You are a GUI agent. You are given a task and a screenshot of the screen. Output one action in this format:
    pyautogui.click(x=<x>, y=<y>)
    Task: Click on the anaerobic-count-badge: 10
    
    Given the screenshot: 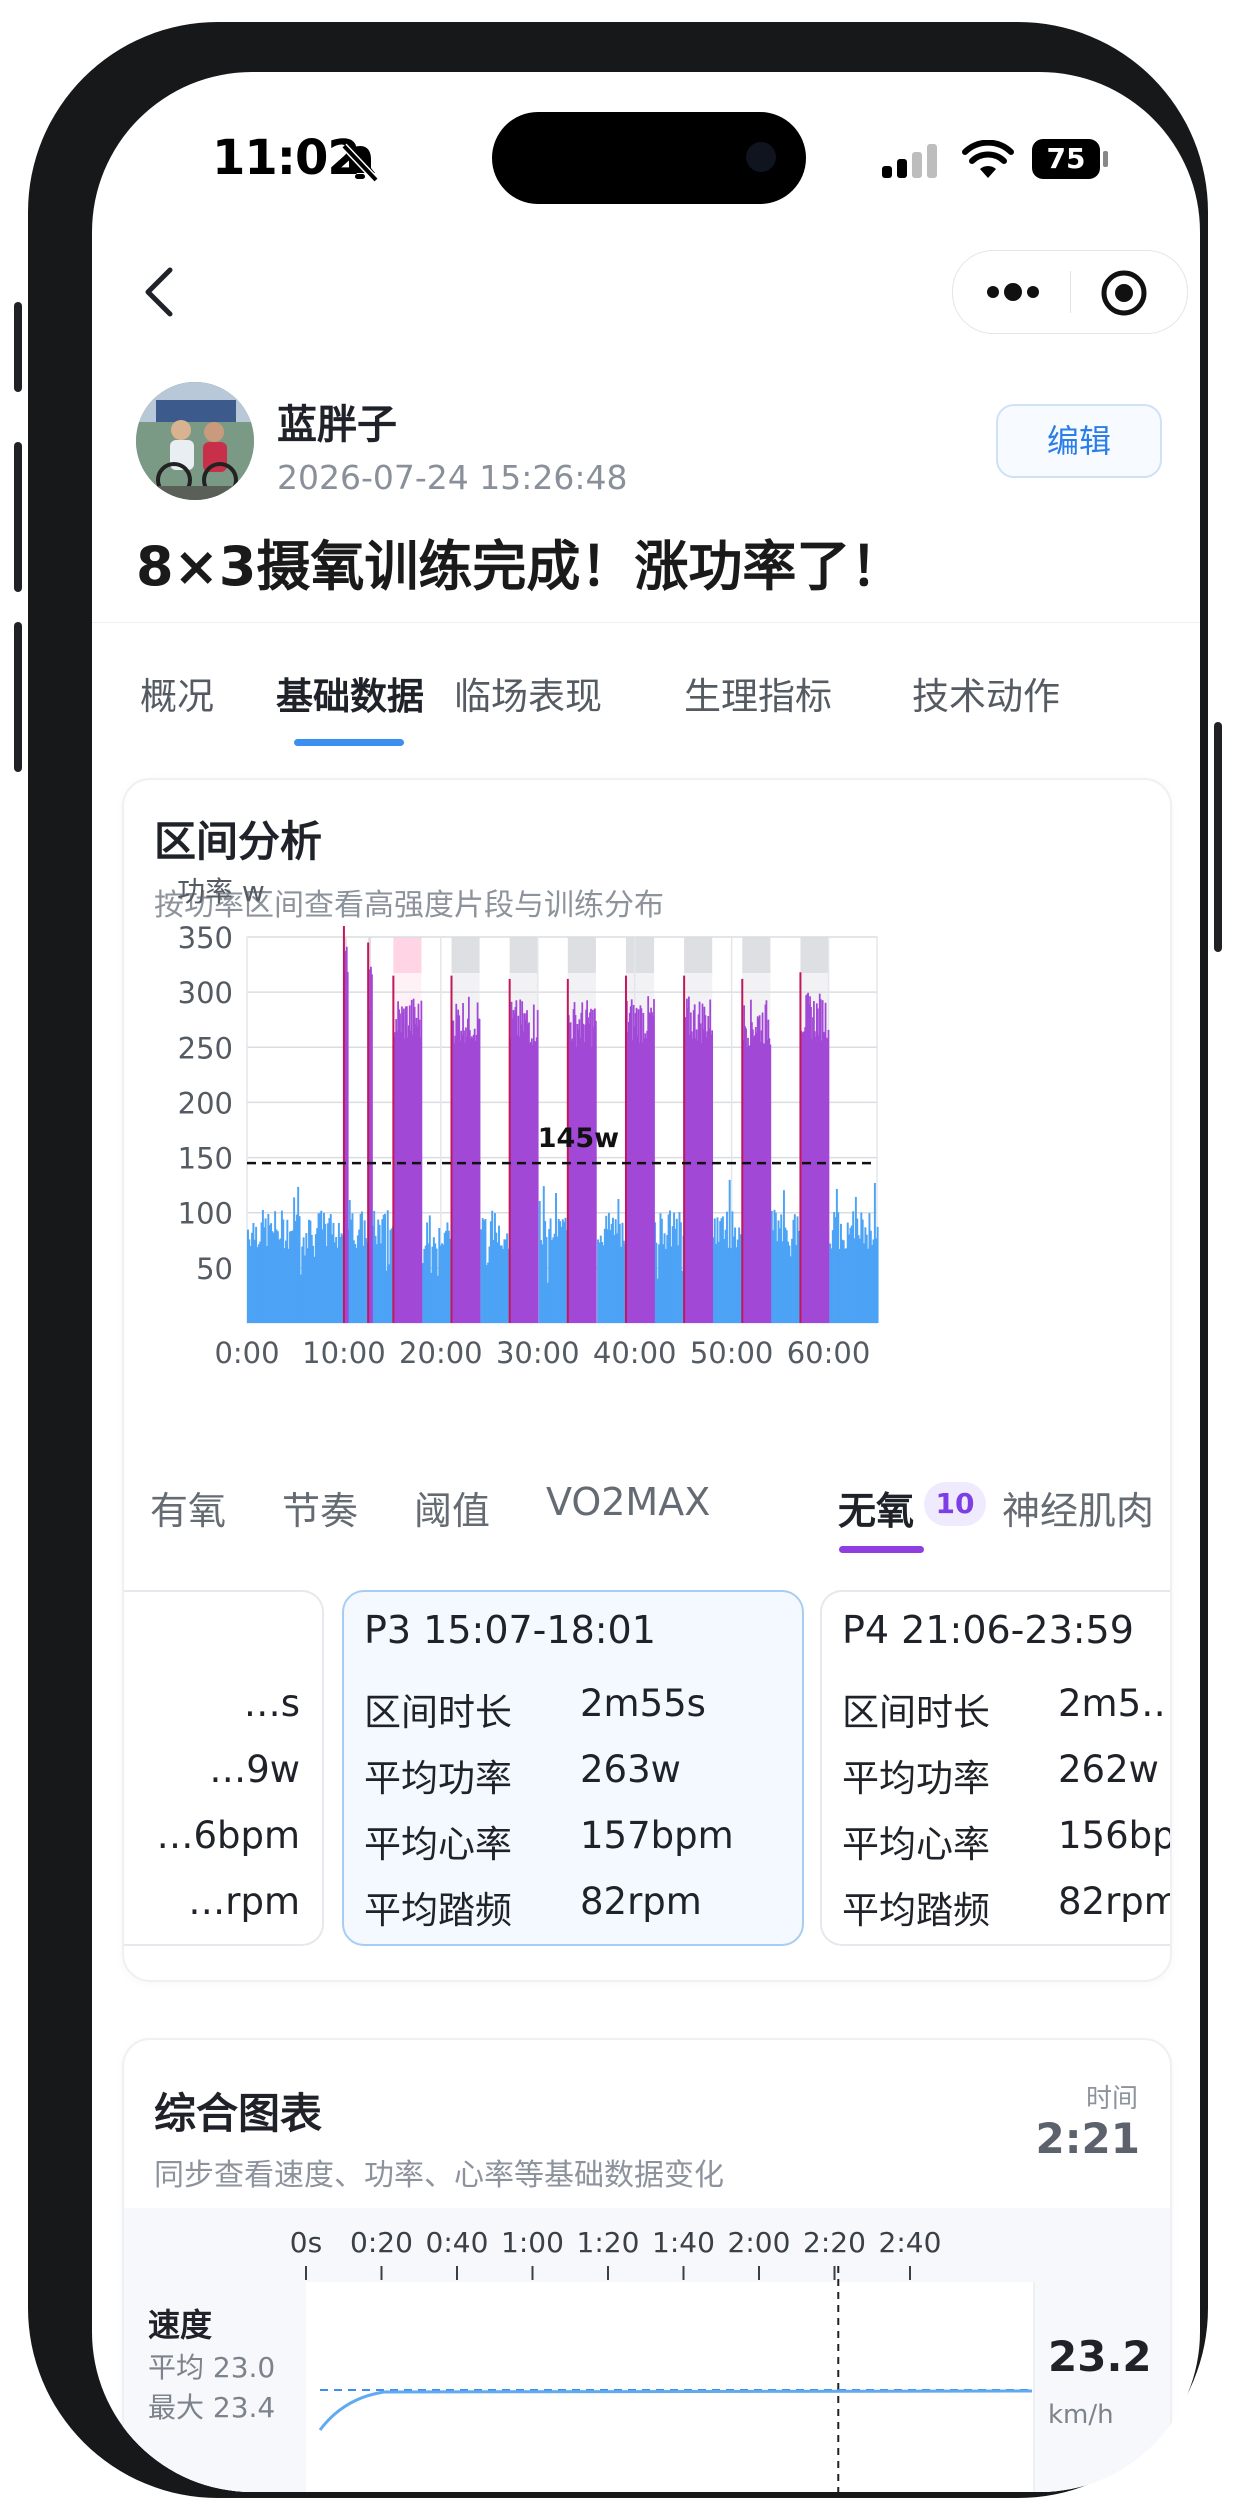 What is the action you would take?
    pyautogui.click(x=955, y=1504)
    